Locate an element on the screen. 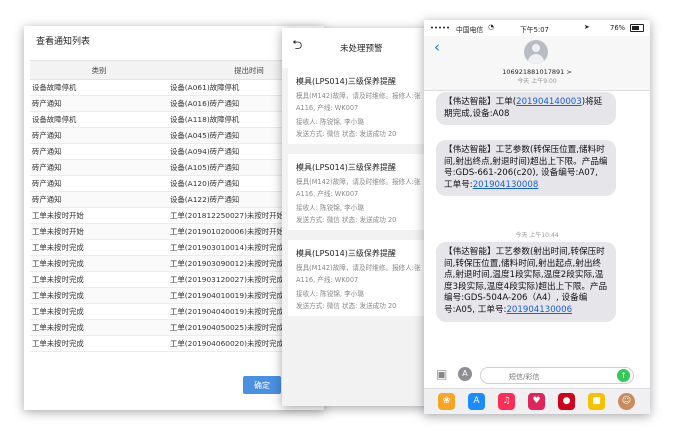 This screenshot has height=446, width=681. timestamp: 今天 上午9:00 is located at coordinates (537, 81).